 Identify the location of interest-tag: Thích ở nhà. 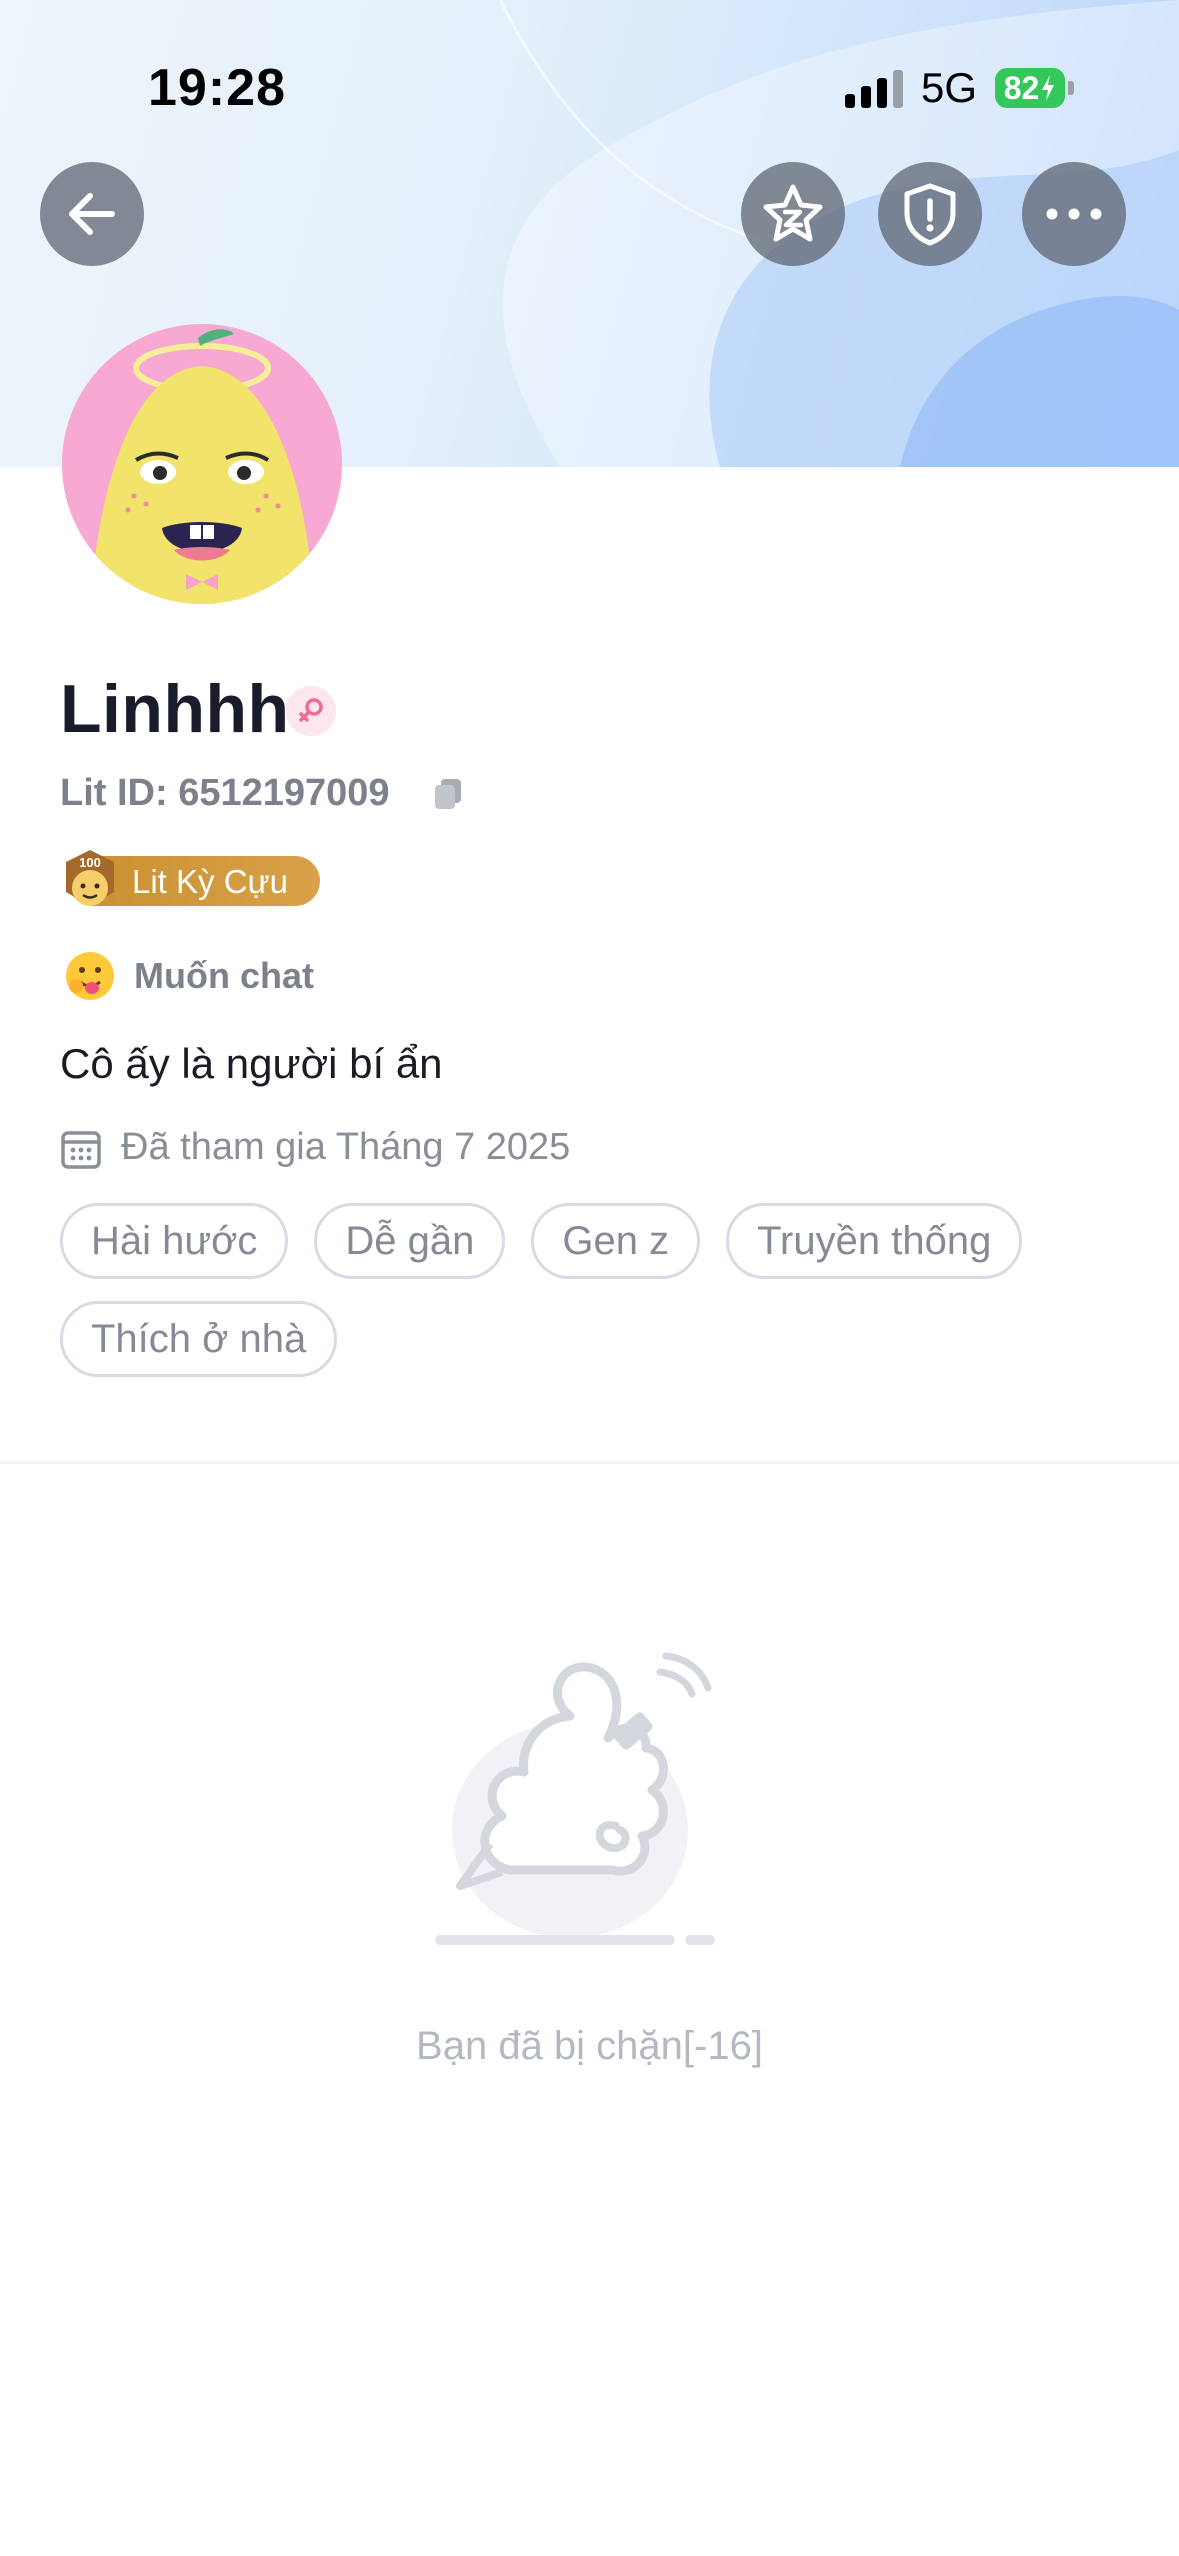
(199, 1339).